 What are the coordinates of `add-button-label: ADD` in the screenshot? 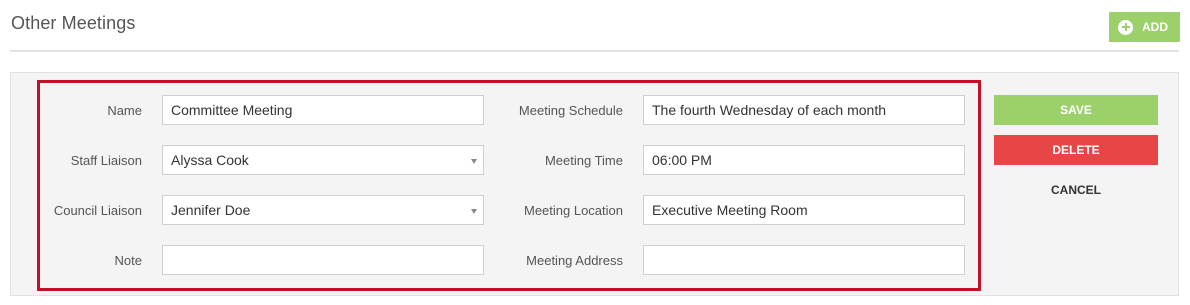 It's located at (1155, 27).